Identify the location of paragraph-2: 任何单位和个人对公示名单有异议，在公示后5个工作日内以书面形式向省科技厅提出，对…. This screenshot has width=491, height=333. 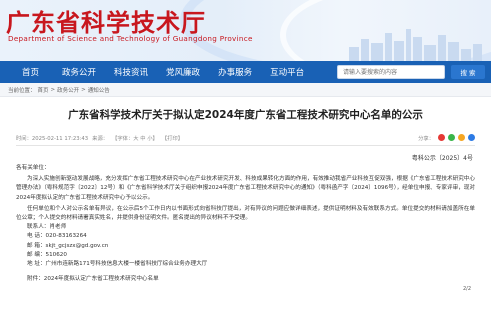
(245, 213).